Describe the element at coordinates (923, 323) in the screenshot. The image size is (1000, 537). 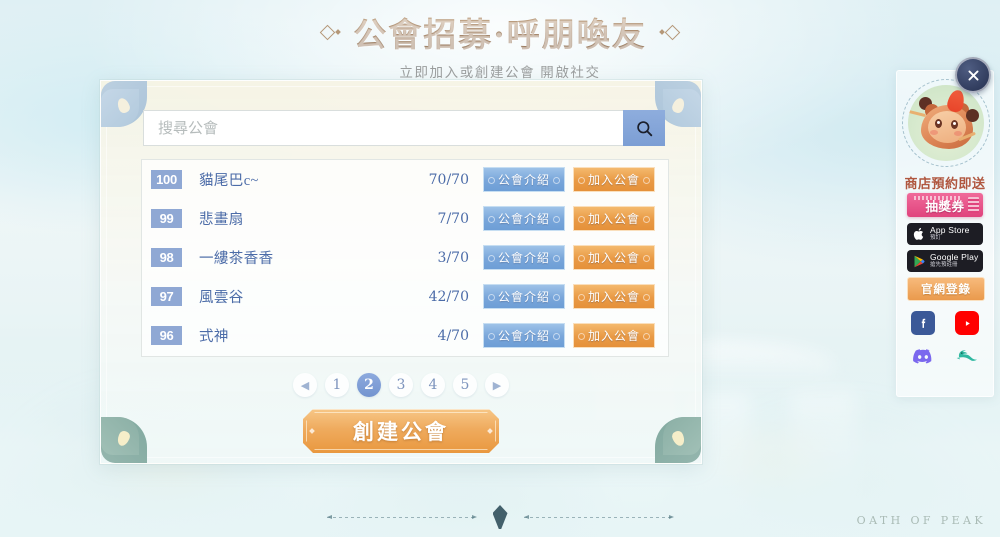
I see `facebook-icon` at that location.